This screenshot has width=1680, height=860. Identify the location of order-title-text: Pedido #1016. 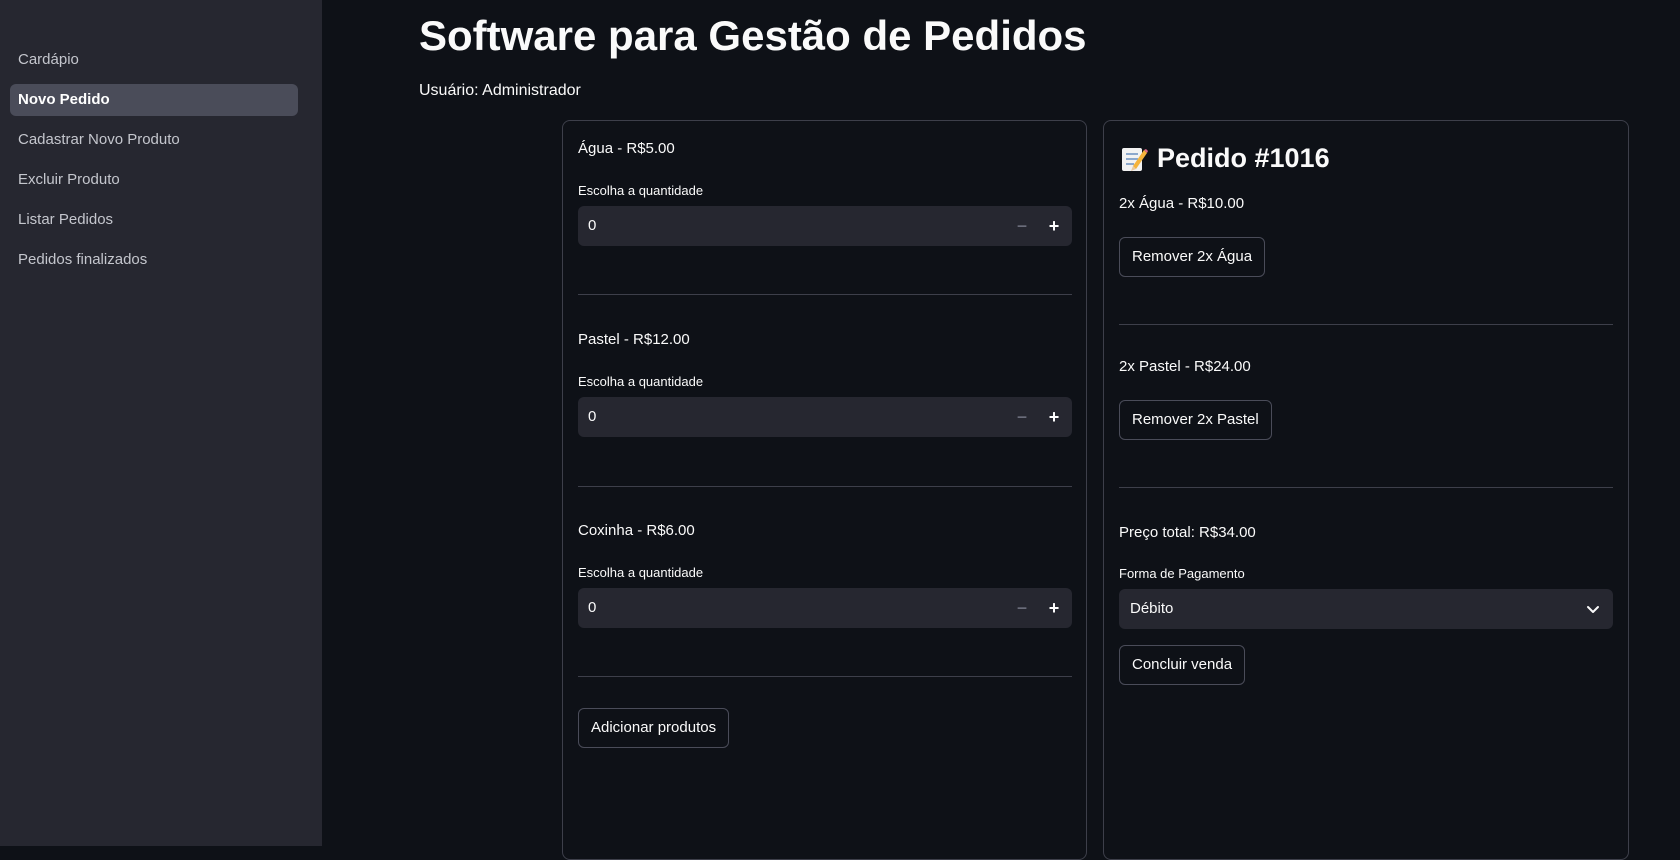
(1243, 158).